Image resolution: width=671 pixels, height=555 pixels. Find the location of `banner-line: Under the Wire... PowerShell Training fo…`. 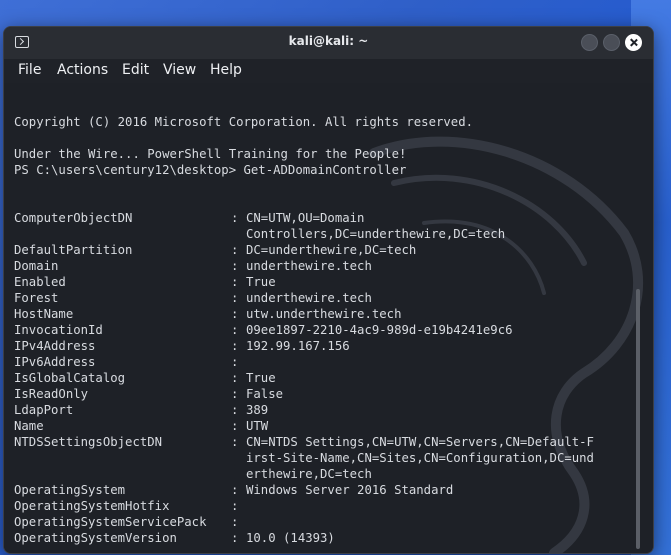

banner-line: Under the Wire... PowerShell Training fo… is located at coordinates (210, 154).